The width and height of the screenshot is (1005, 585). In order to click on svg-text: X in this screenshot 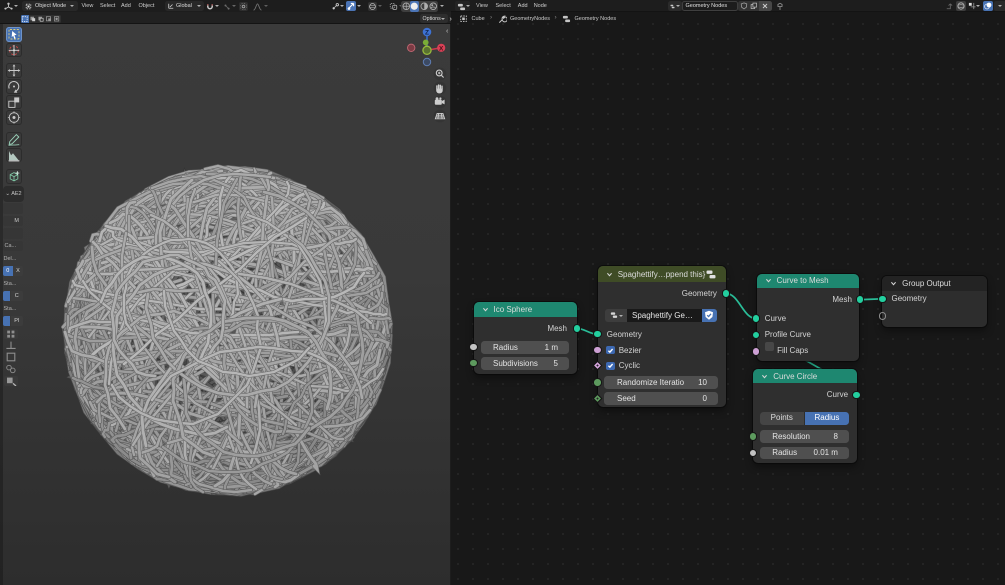, I will do `click(441, 48)`.